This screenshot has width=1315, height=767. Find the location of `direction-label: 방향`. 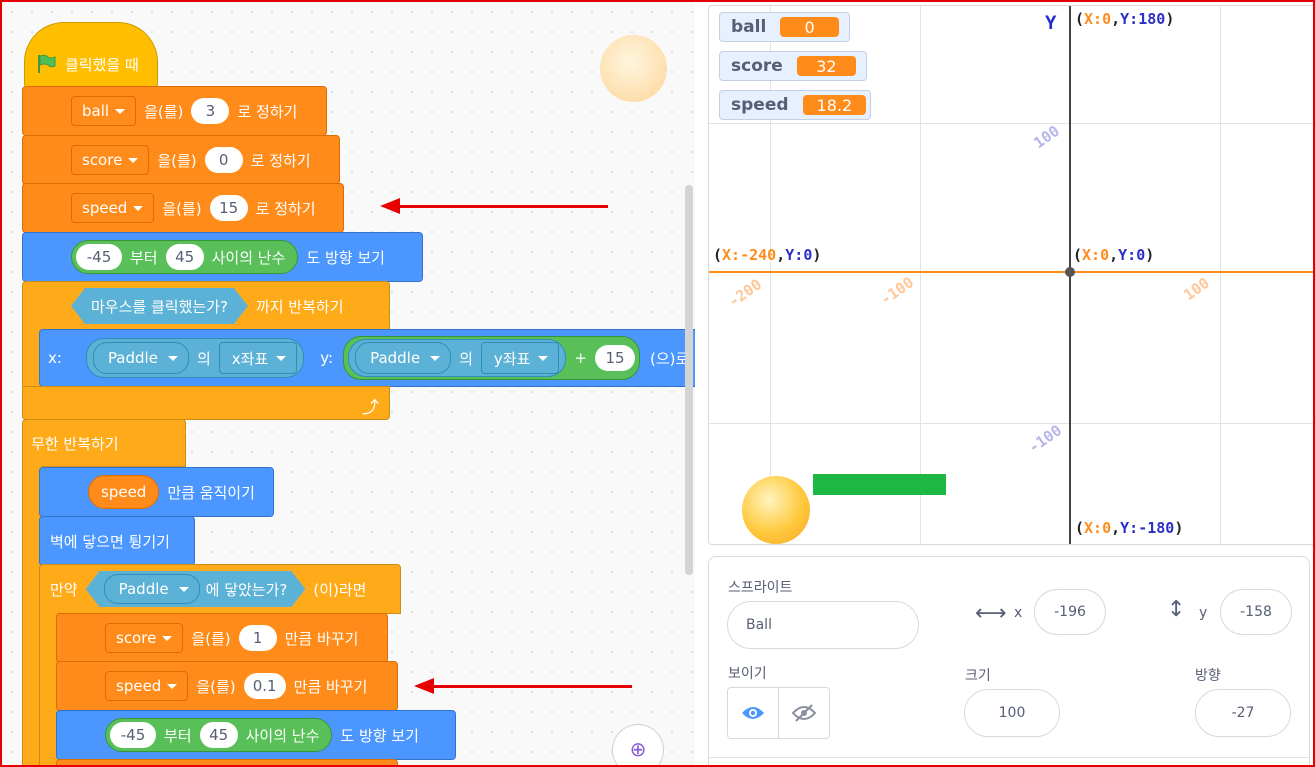

direction-label: 방향 is located at coordinates (1208, 676).